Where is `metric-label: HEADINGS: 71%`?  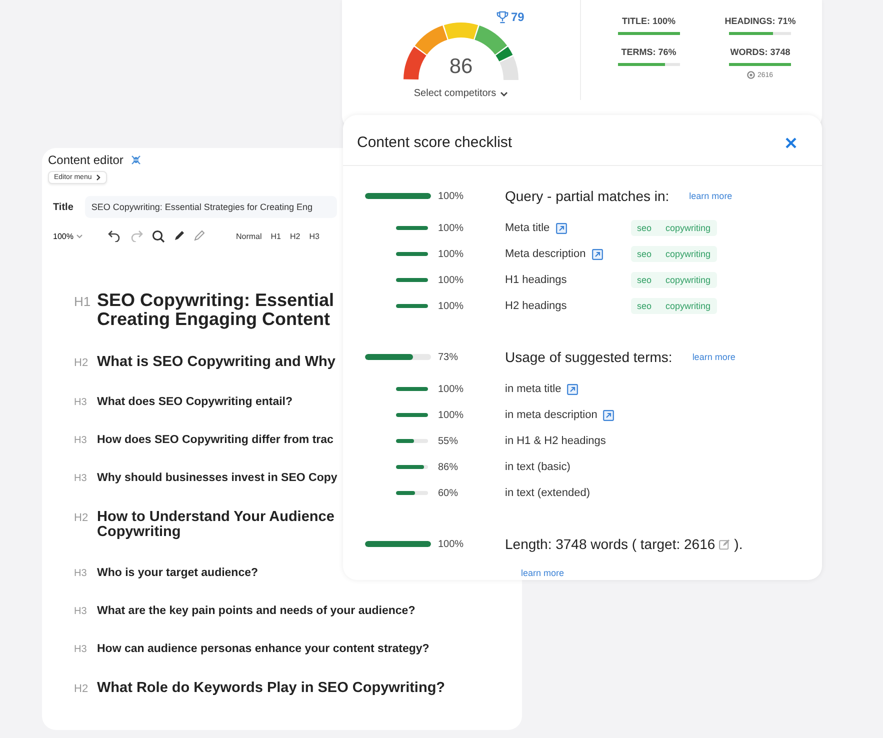 metric-label: HEADINGS: 71% is located at coordinates (760, 21).